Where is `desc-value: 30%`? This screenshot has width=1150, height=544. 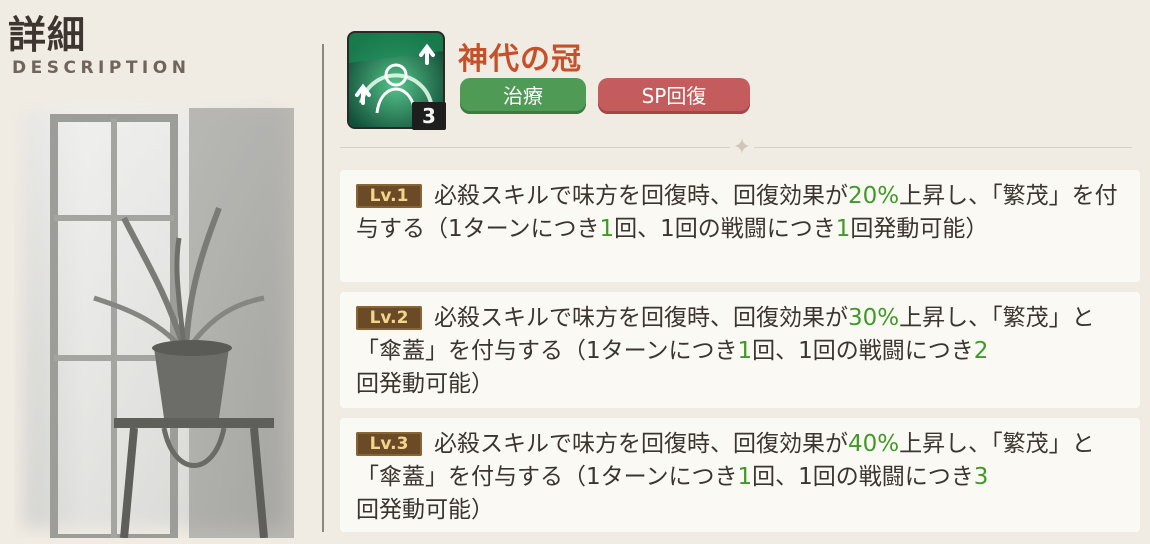
desc-value: 30% is located at coordinates (874, 318).